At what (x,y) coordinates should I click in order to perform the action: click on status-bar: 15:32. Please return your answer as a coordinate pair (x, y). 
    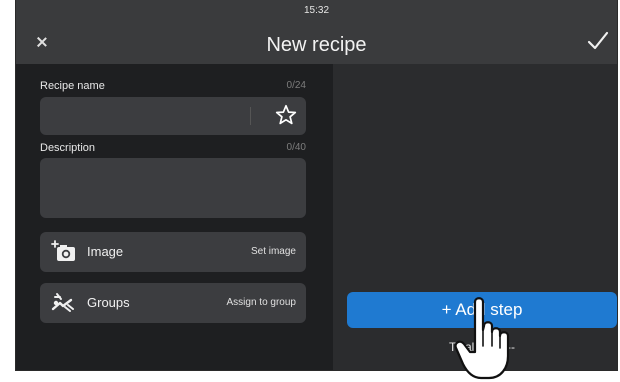
    Looking at the image, I should click on (316, 11).